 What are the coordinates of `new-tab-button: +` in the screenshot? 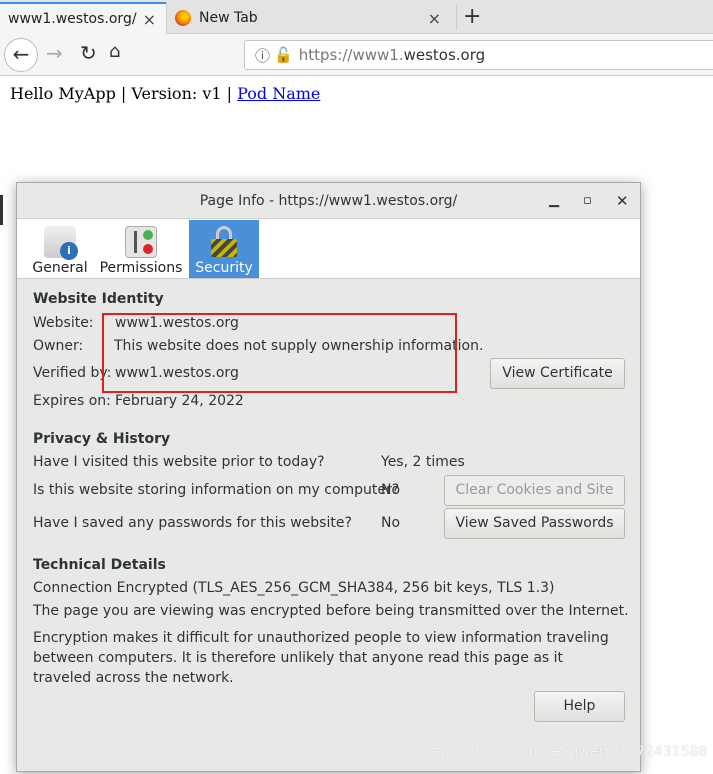 It's located at (468, 17).